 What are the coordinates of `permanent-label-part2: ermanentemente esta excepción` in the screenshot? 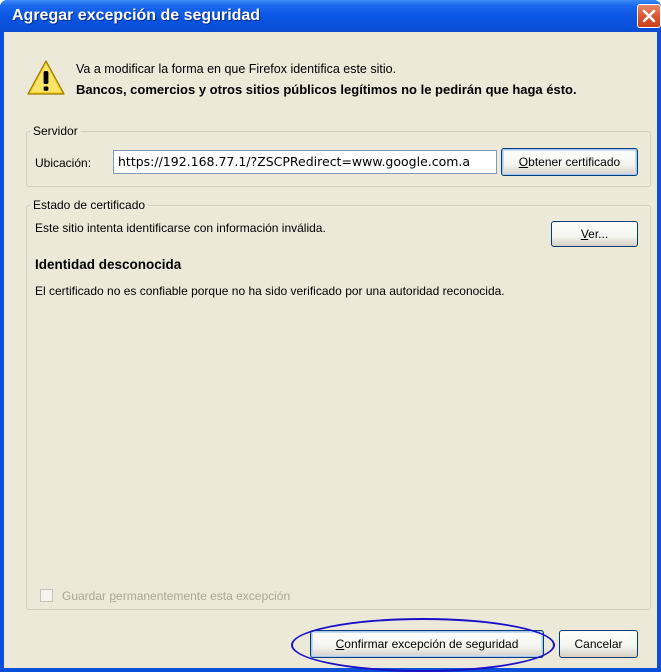 It's located at (203, 596).